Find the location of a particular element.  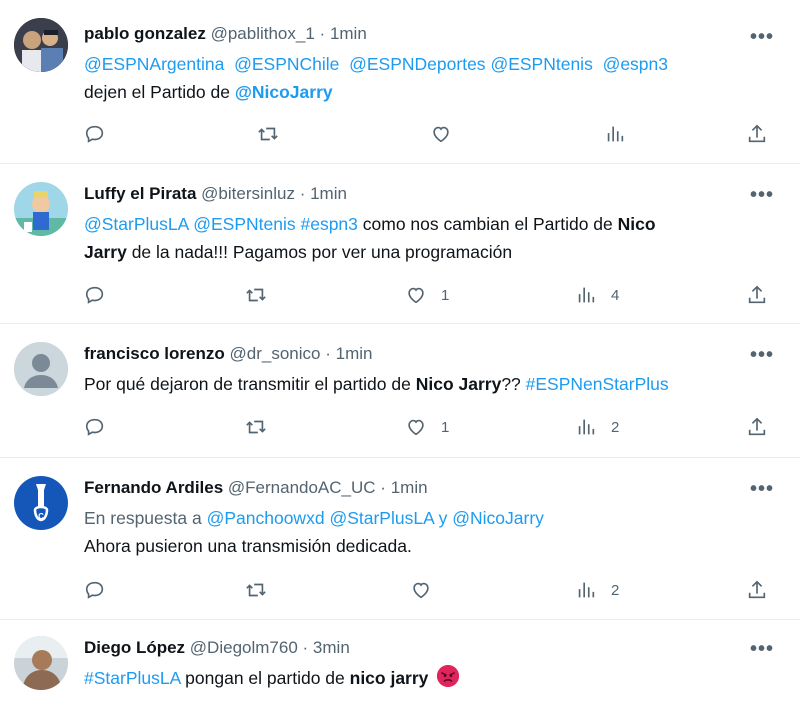

like-count: 1 is located at coordinates (445, 295).